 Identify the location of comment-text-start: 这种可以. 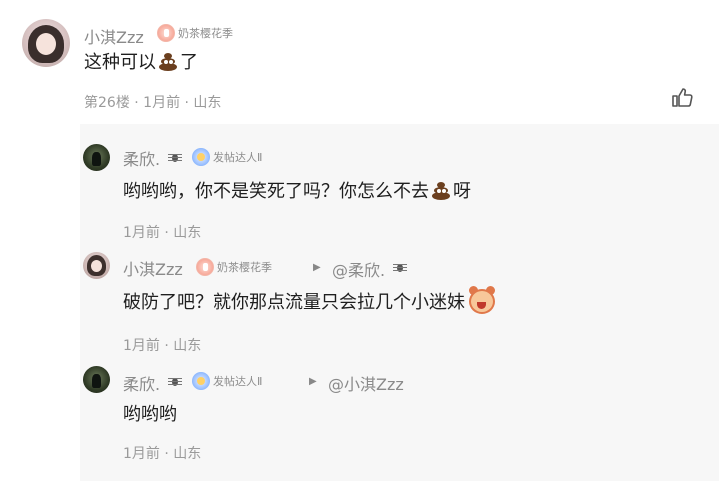
(120, 62).